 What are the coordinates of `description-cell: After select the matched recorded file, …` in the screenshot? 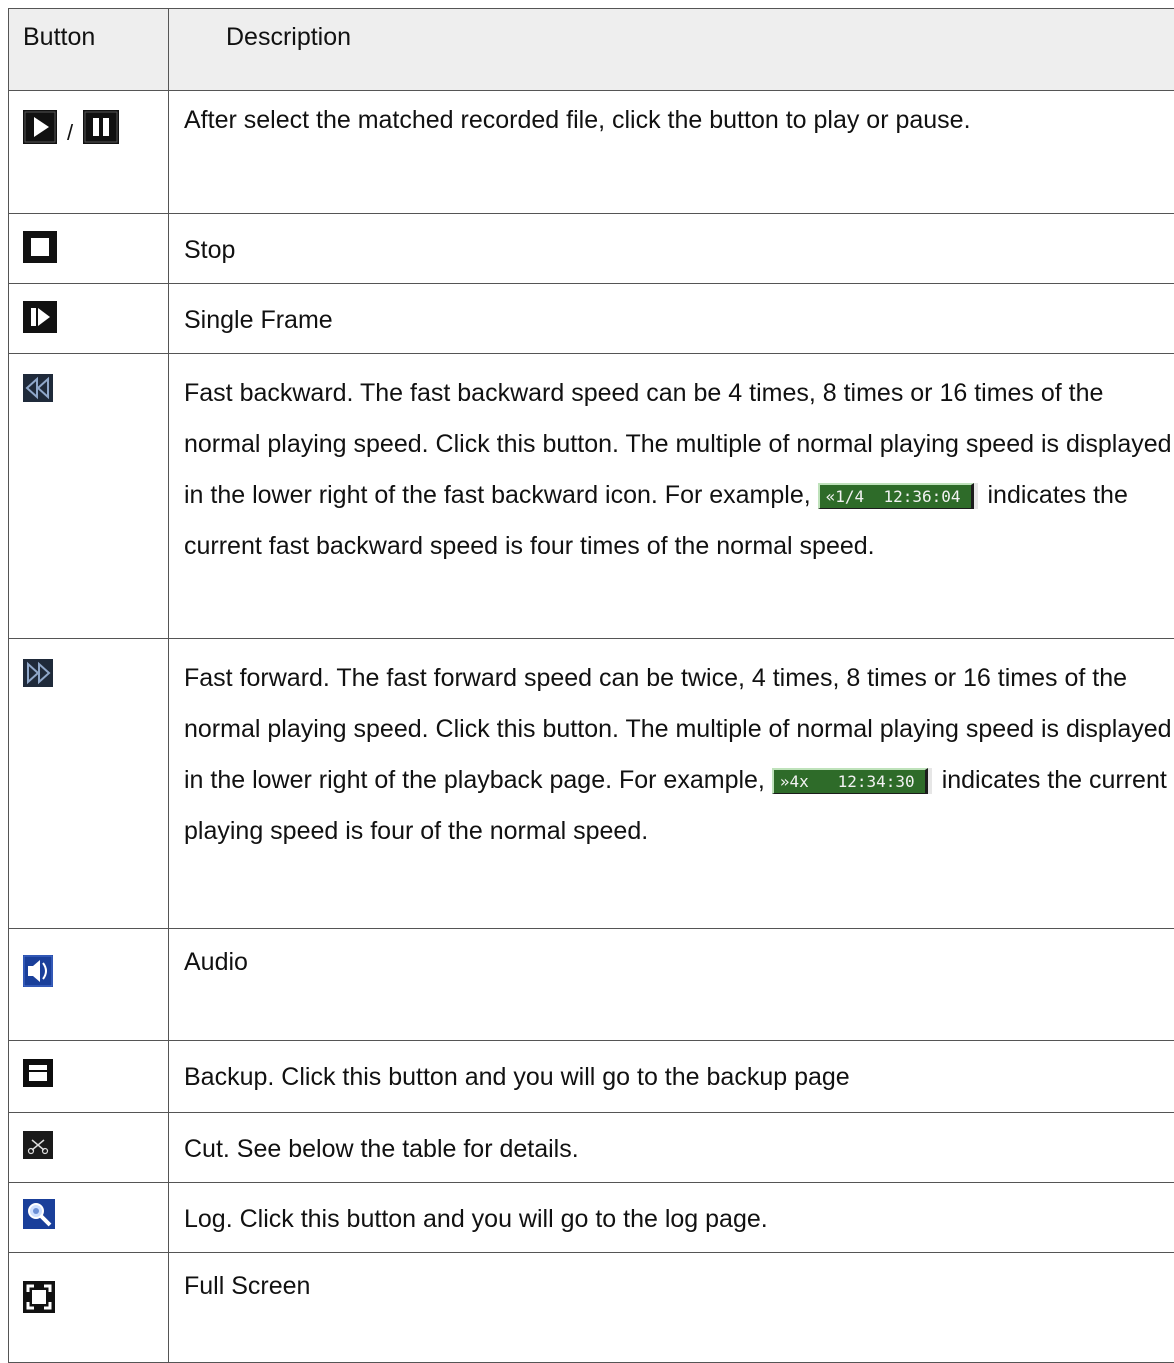 It's located at (671, 152).